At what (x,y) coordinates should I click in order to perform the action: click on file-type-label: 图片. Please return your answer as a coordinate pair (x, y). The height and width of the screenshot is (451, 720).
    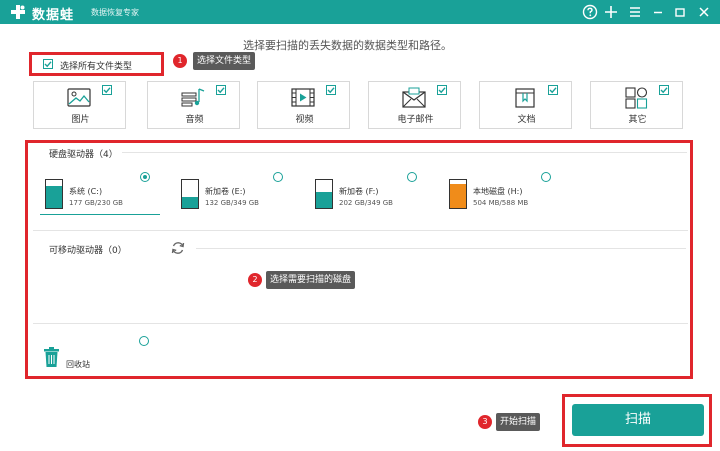
    Looking at the image, I should click on (80, 120).